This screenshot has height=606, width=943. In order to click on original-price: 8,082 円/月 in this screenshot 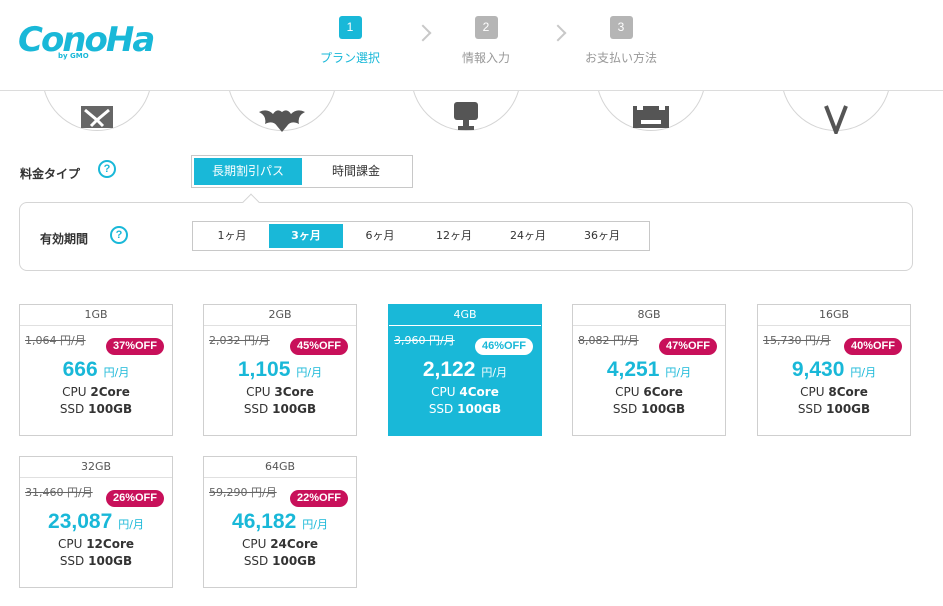, I will do `click(608, 340)`.